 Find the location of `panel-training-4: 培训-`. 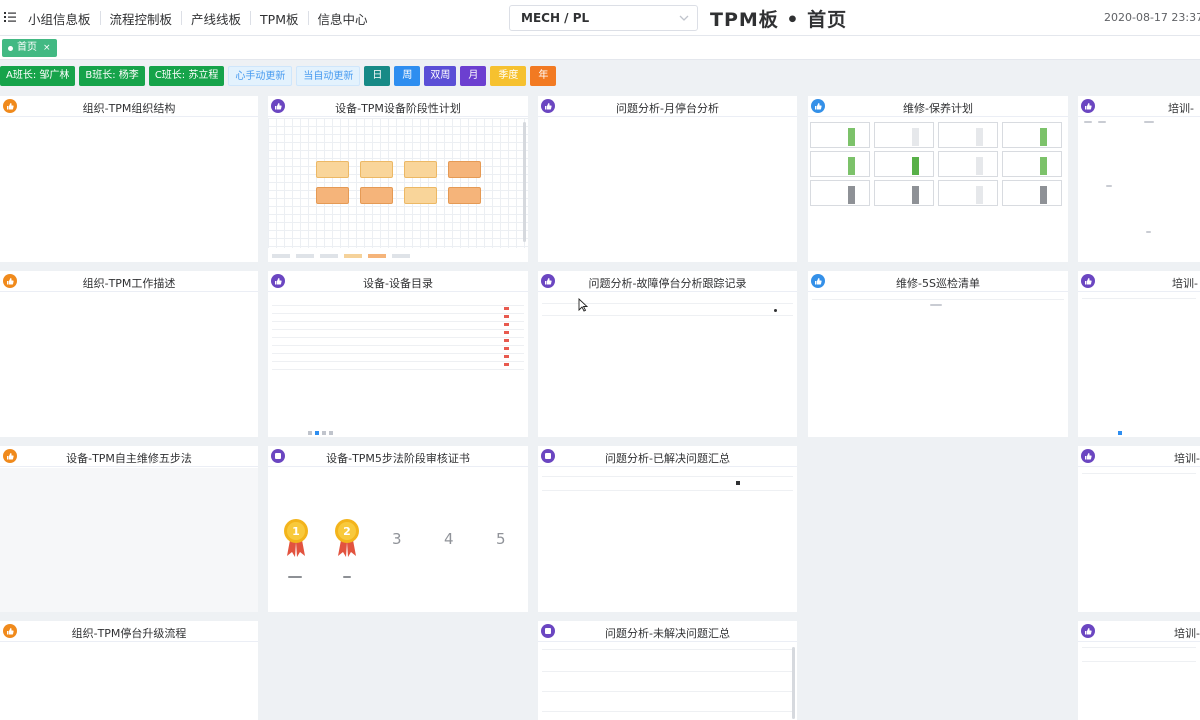

panel-training-4: 培训- is located at coordinates (1139, 670).